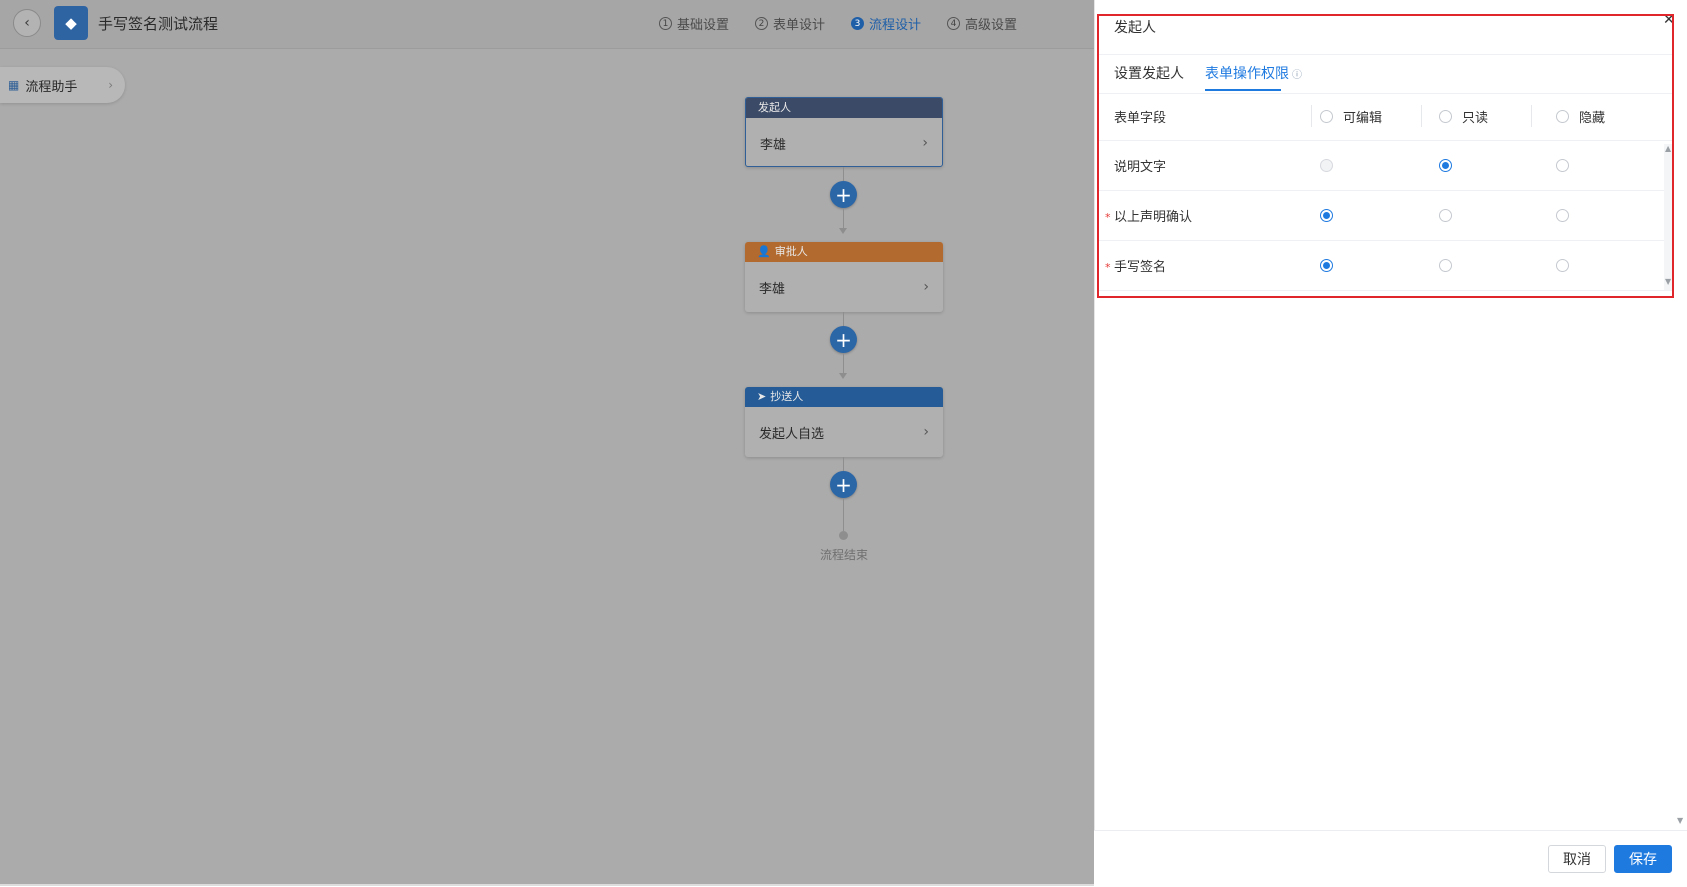  Describe the element at coordinates (1385, 192) in the screenshot. I see `permission-table: 表单字段 可编辑 只读 隐藏 说明文字 * 以上声明确认 * 手写签名` at that location.